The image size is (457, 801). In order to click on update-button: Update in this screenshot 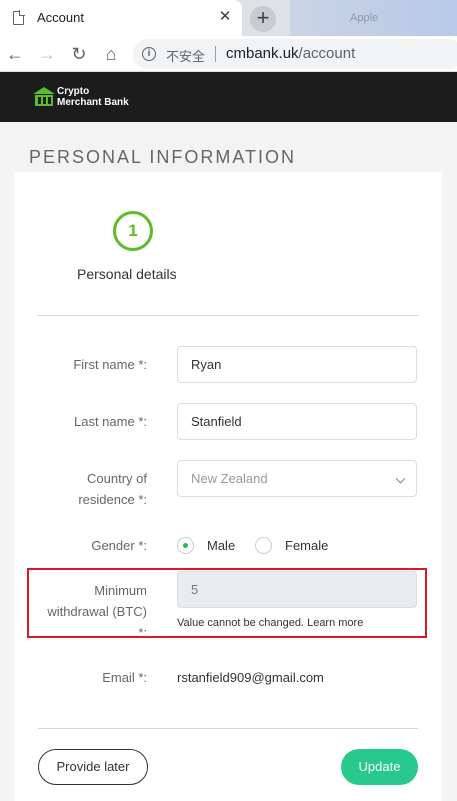, I will do `click(379, 767)`.